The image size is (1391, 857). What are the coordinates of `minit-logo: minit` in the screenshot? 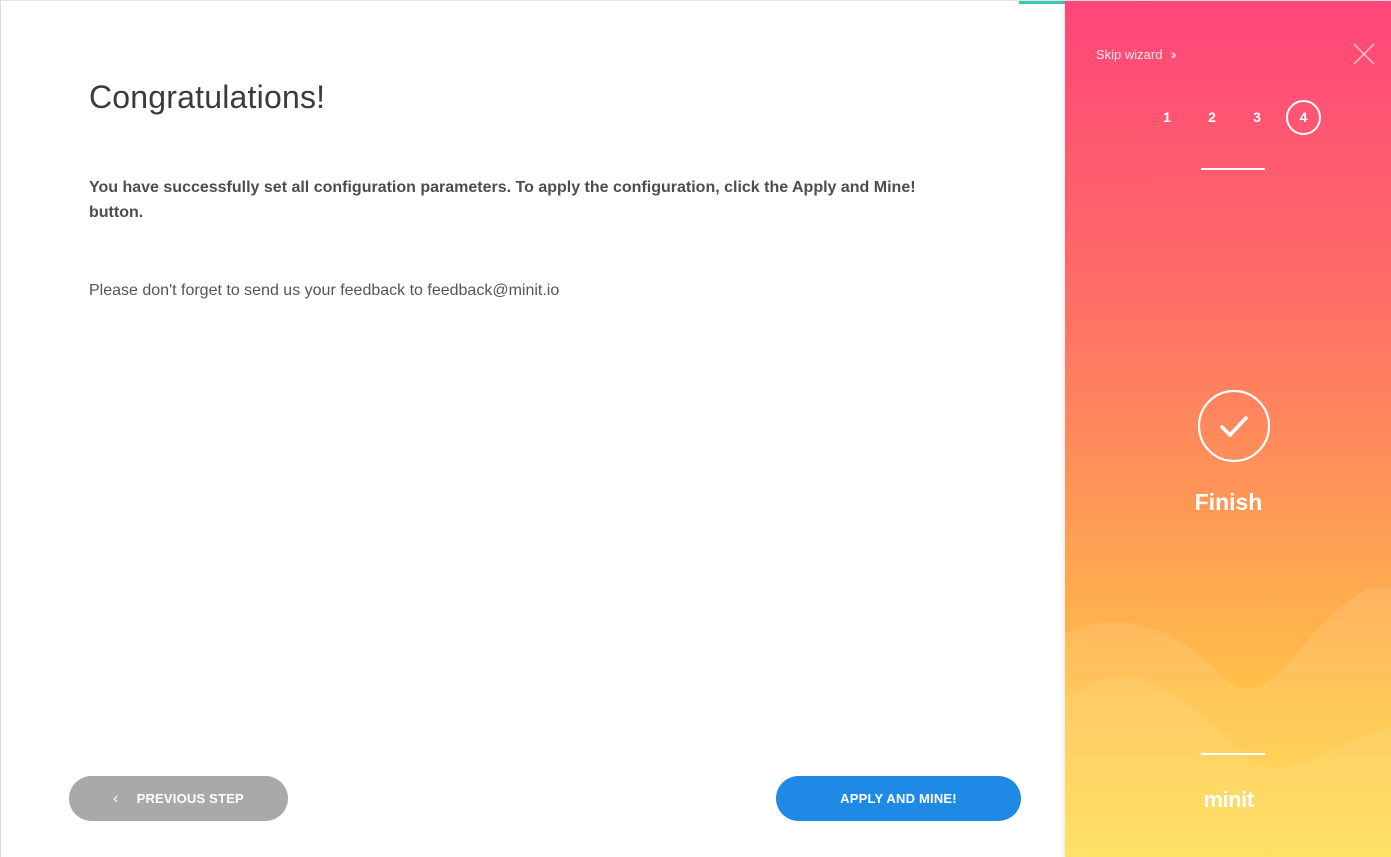 It's located at (1228, 799).